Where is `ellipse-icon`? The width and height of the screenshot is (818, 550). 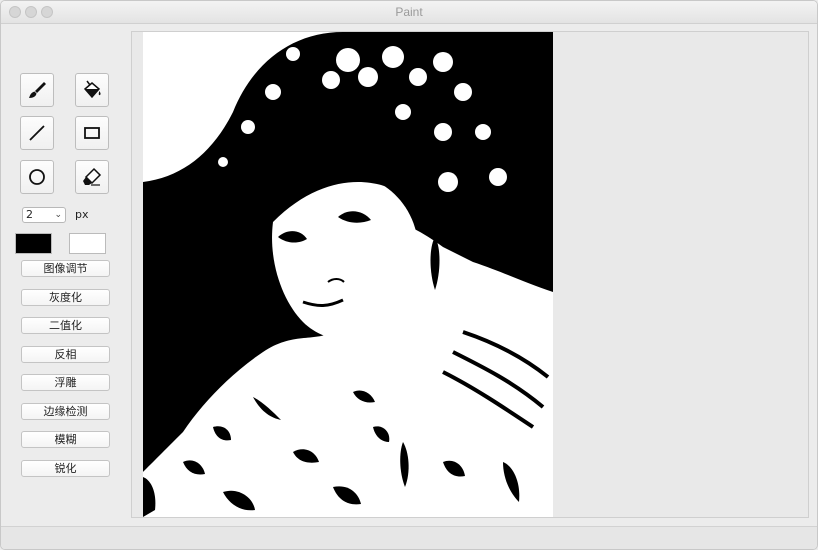
ellipse-icon is located at coordinates (37, 177).